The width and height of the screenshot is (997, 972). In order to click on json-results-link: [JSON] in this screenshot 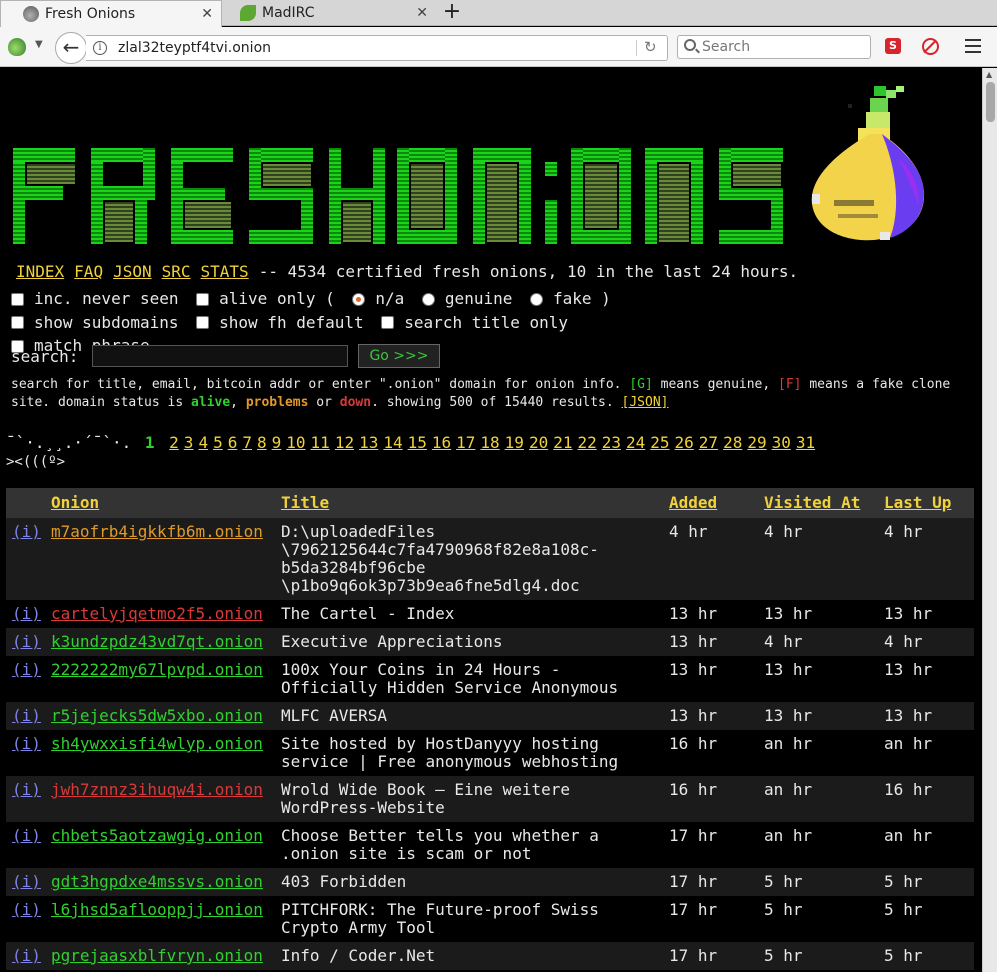, I will do `click(645, 402)`.